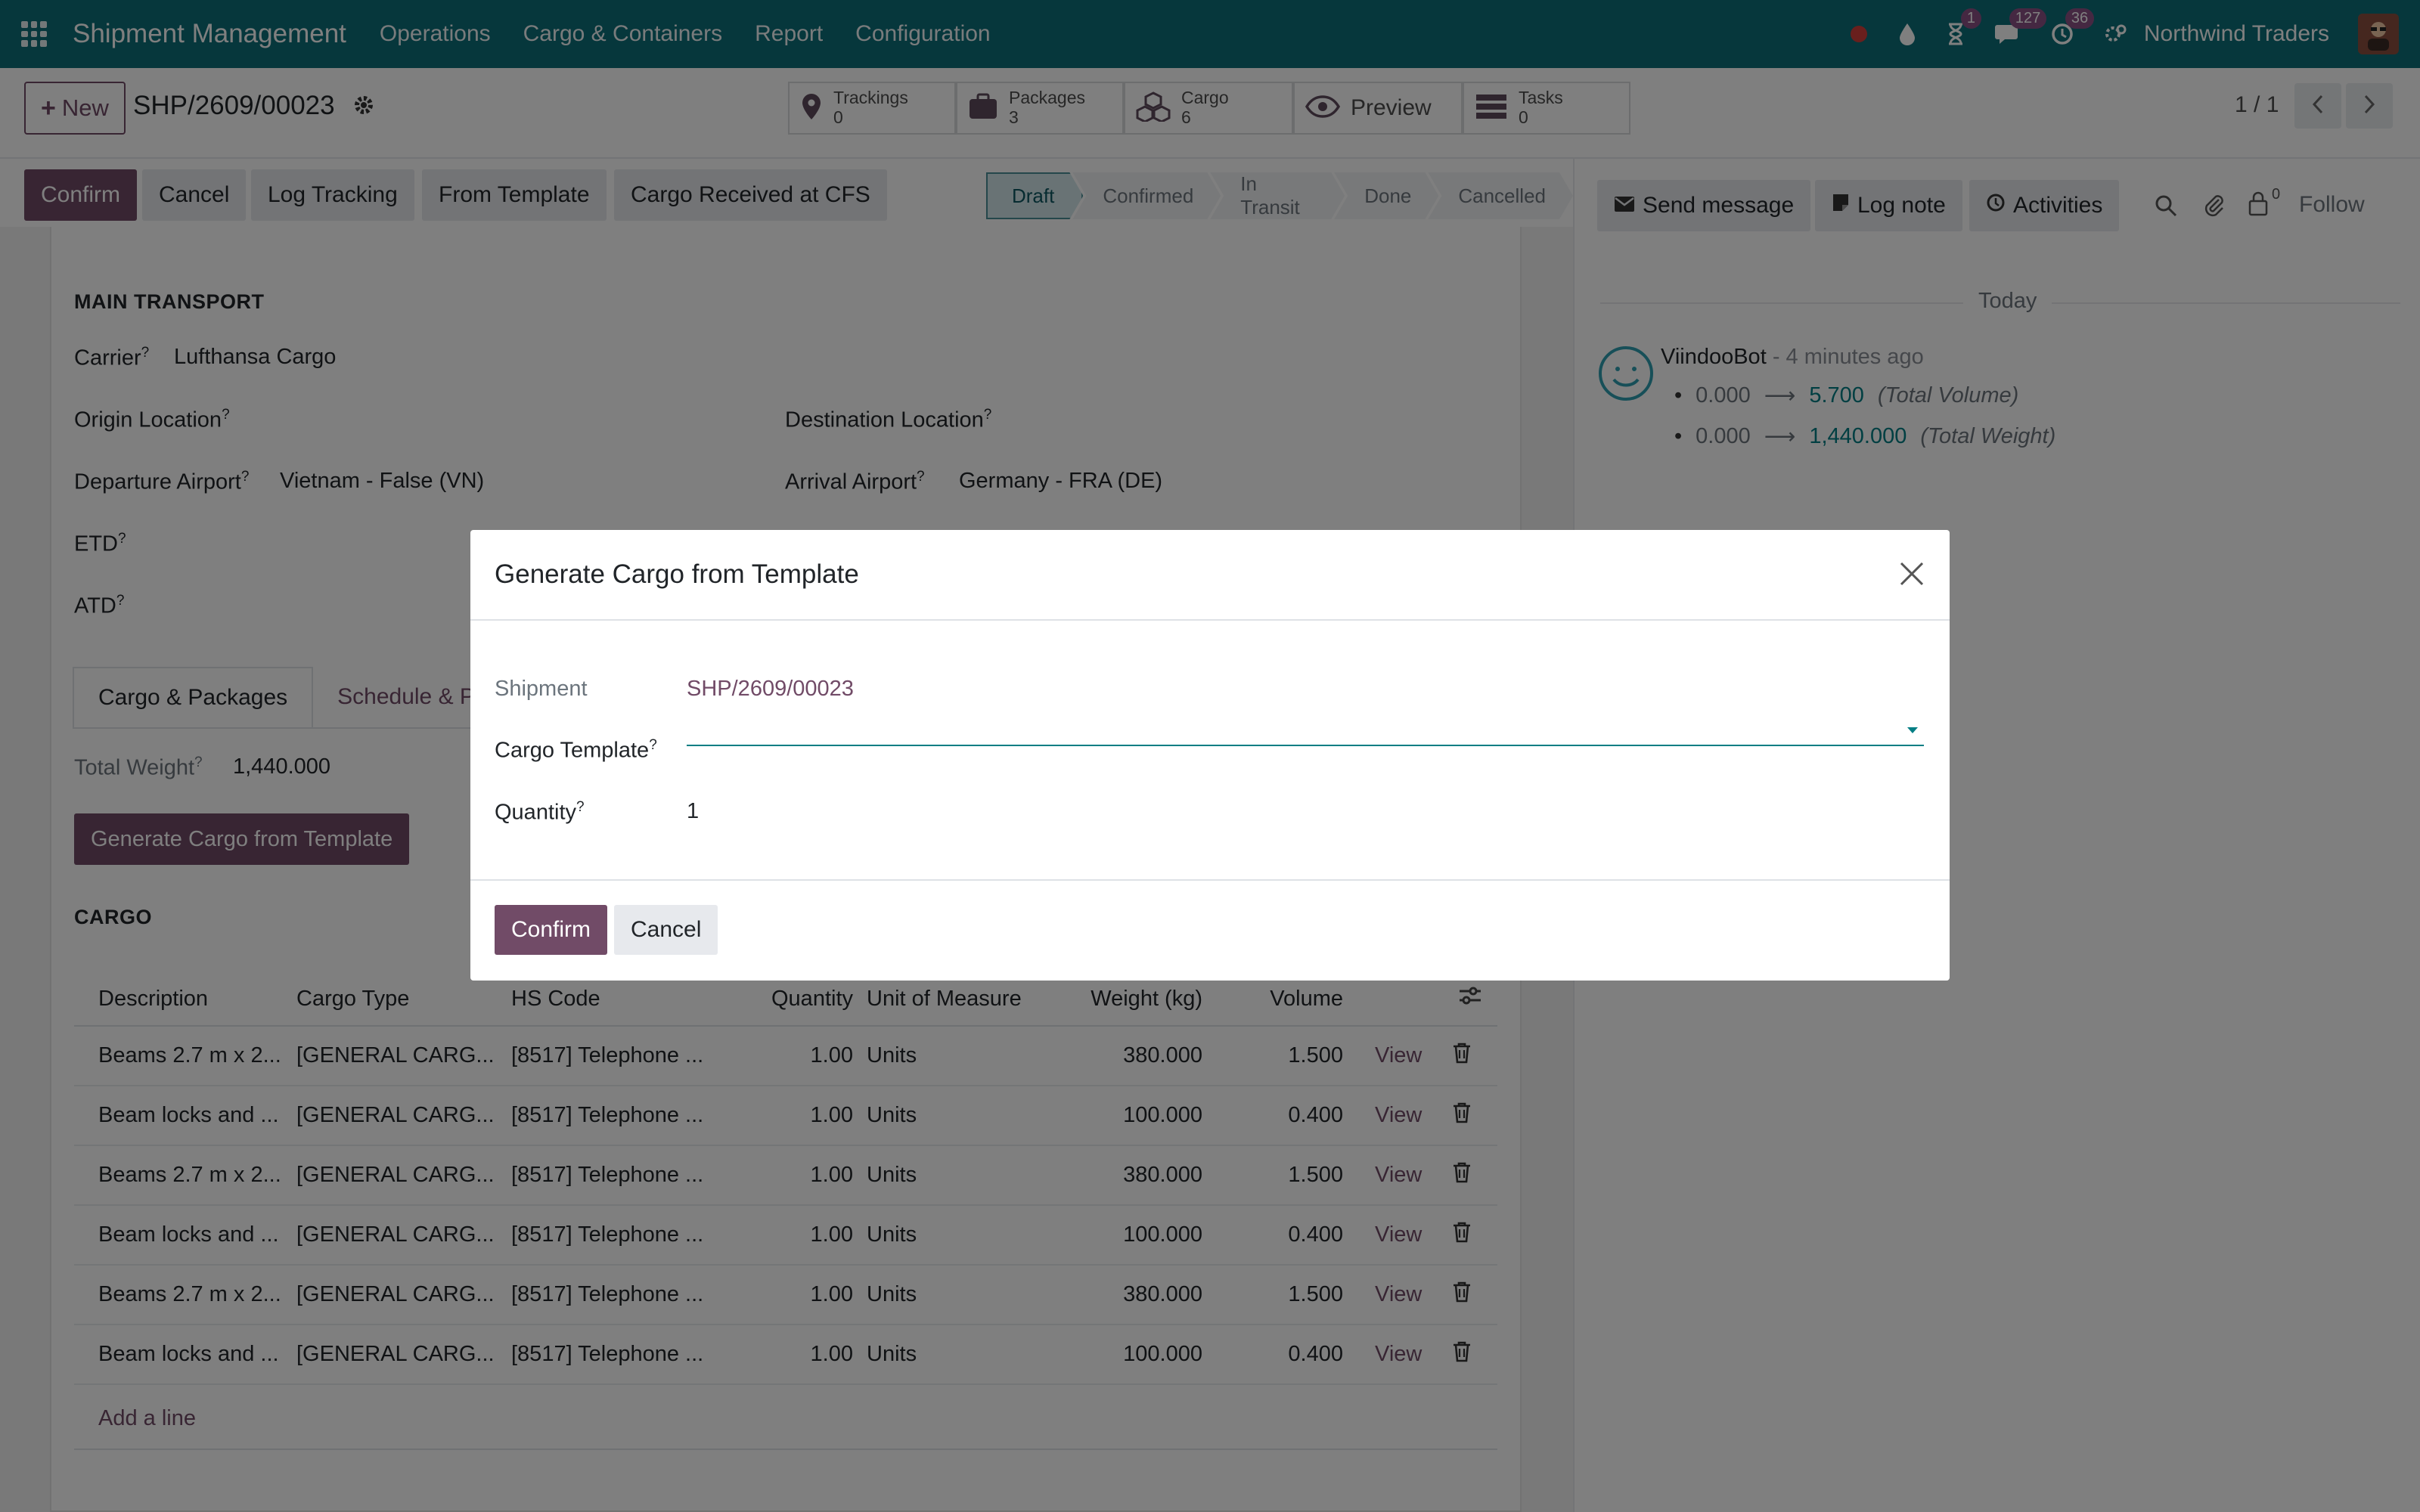 The height and width of the screenshot is (1512, 2420). Describe the element at coordinates (677, 574) in the screenshot. I see `dialog-title: Generate Cargo from Template` at that location.